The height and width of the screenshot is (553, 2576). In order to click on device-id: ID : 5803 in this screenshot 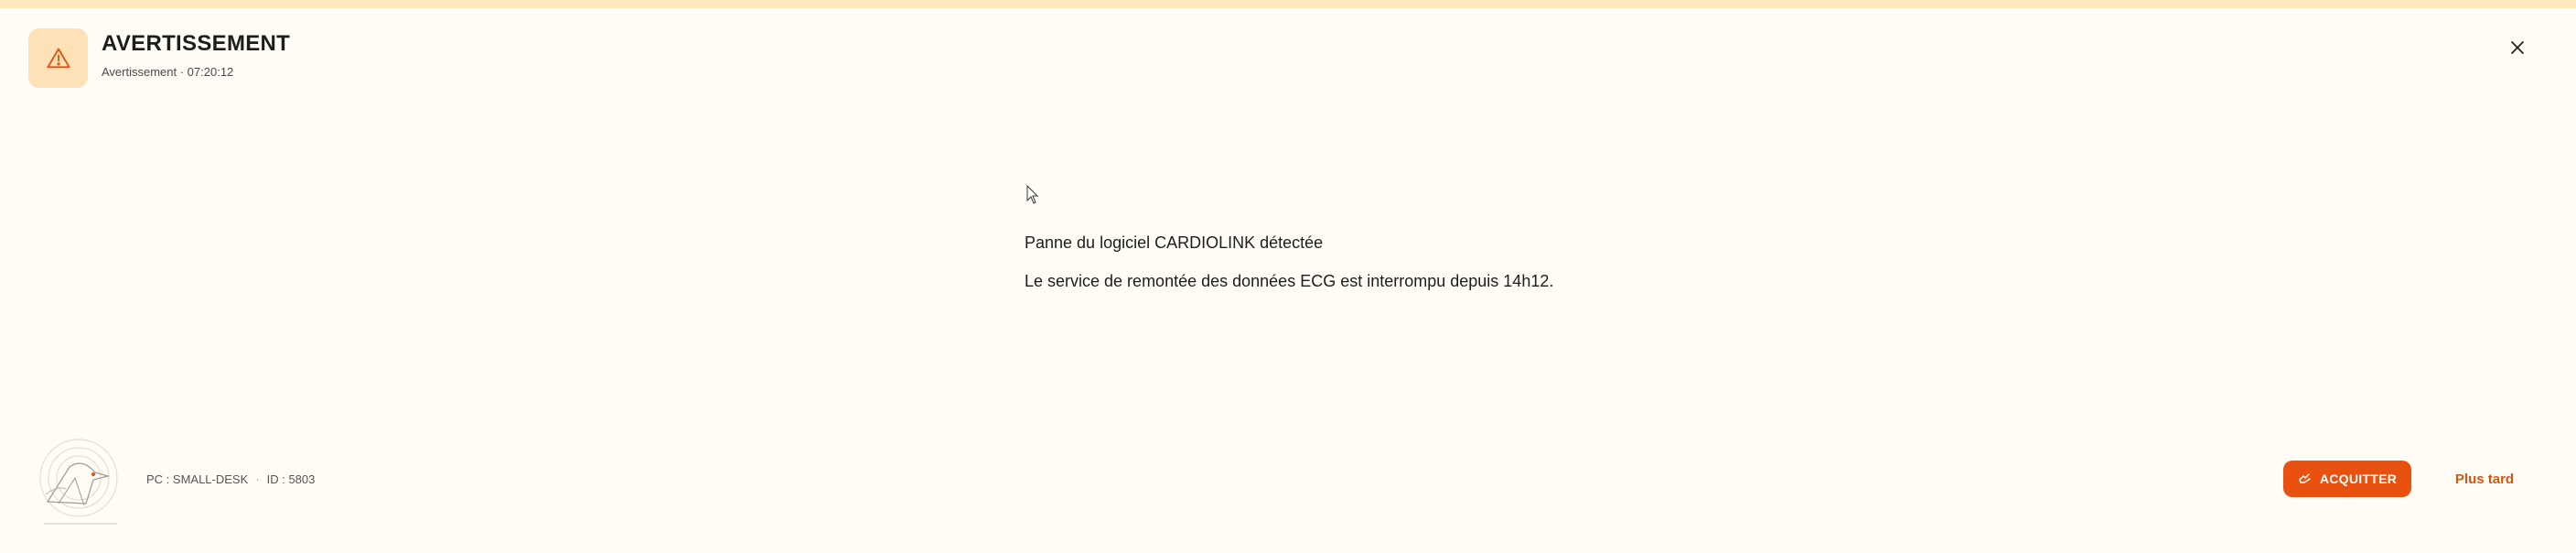, I will do `click(291, 479)`.